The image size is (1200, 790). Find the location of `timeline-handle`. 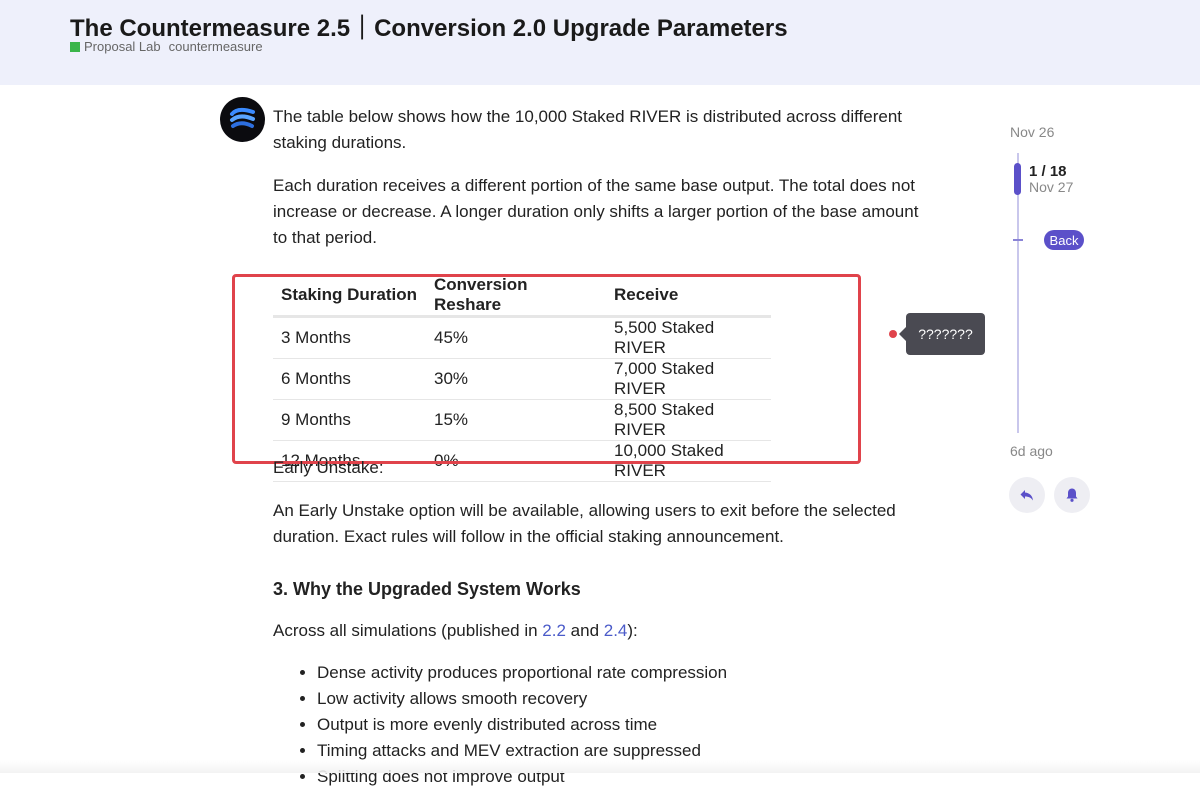

timeline-handle is located at coordinates (1017, 179).